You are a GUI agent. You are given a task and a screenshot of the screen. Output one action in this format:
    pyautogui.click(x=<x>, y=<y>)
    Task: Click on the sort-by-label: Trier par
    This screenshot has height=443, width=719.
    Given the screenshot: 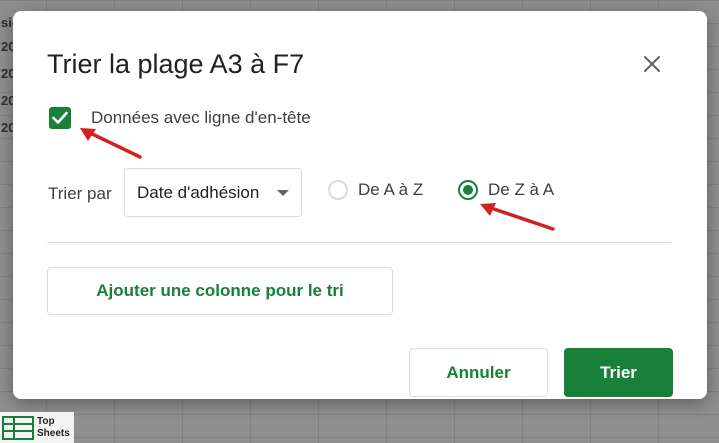 What is the action you would take?
    pyautogui.click(x=80, y=193)
    